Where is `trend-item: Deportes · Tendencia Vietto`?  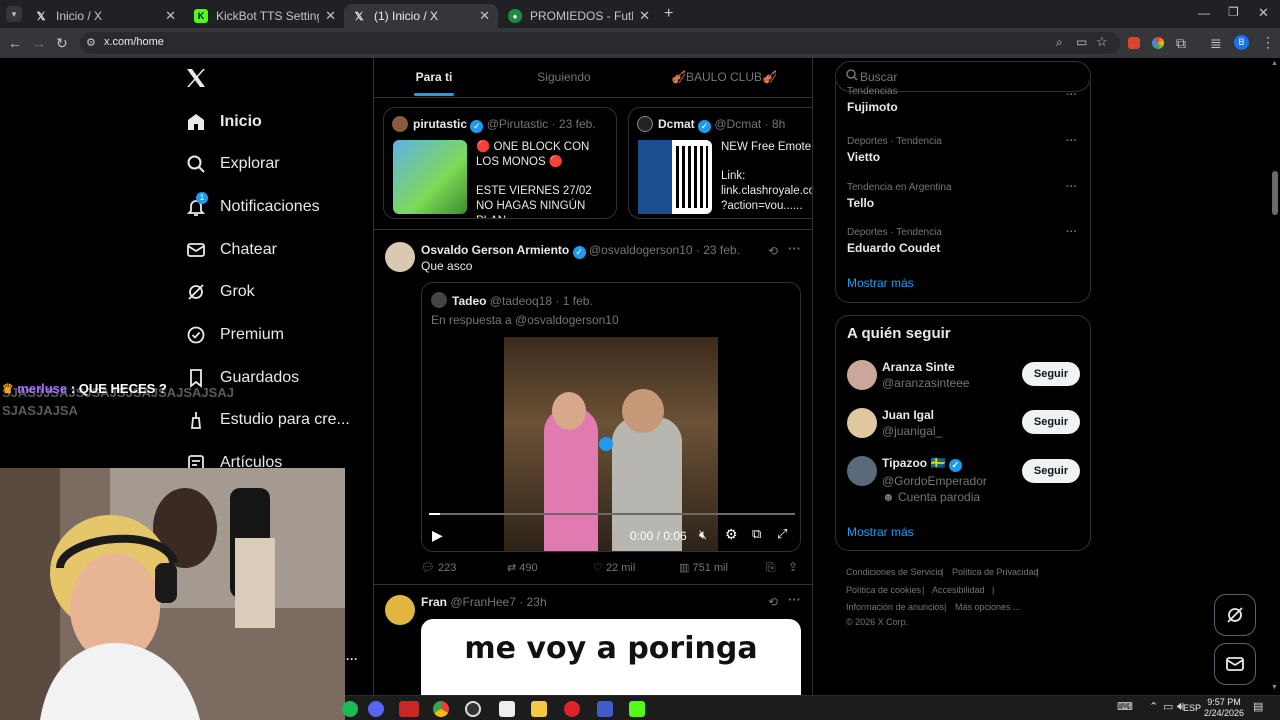
trend-item: Deportes · Tendencia Vietto is located at coordinates (962, 150).